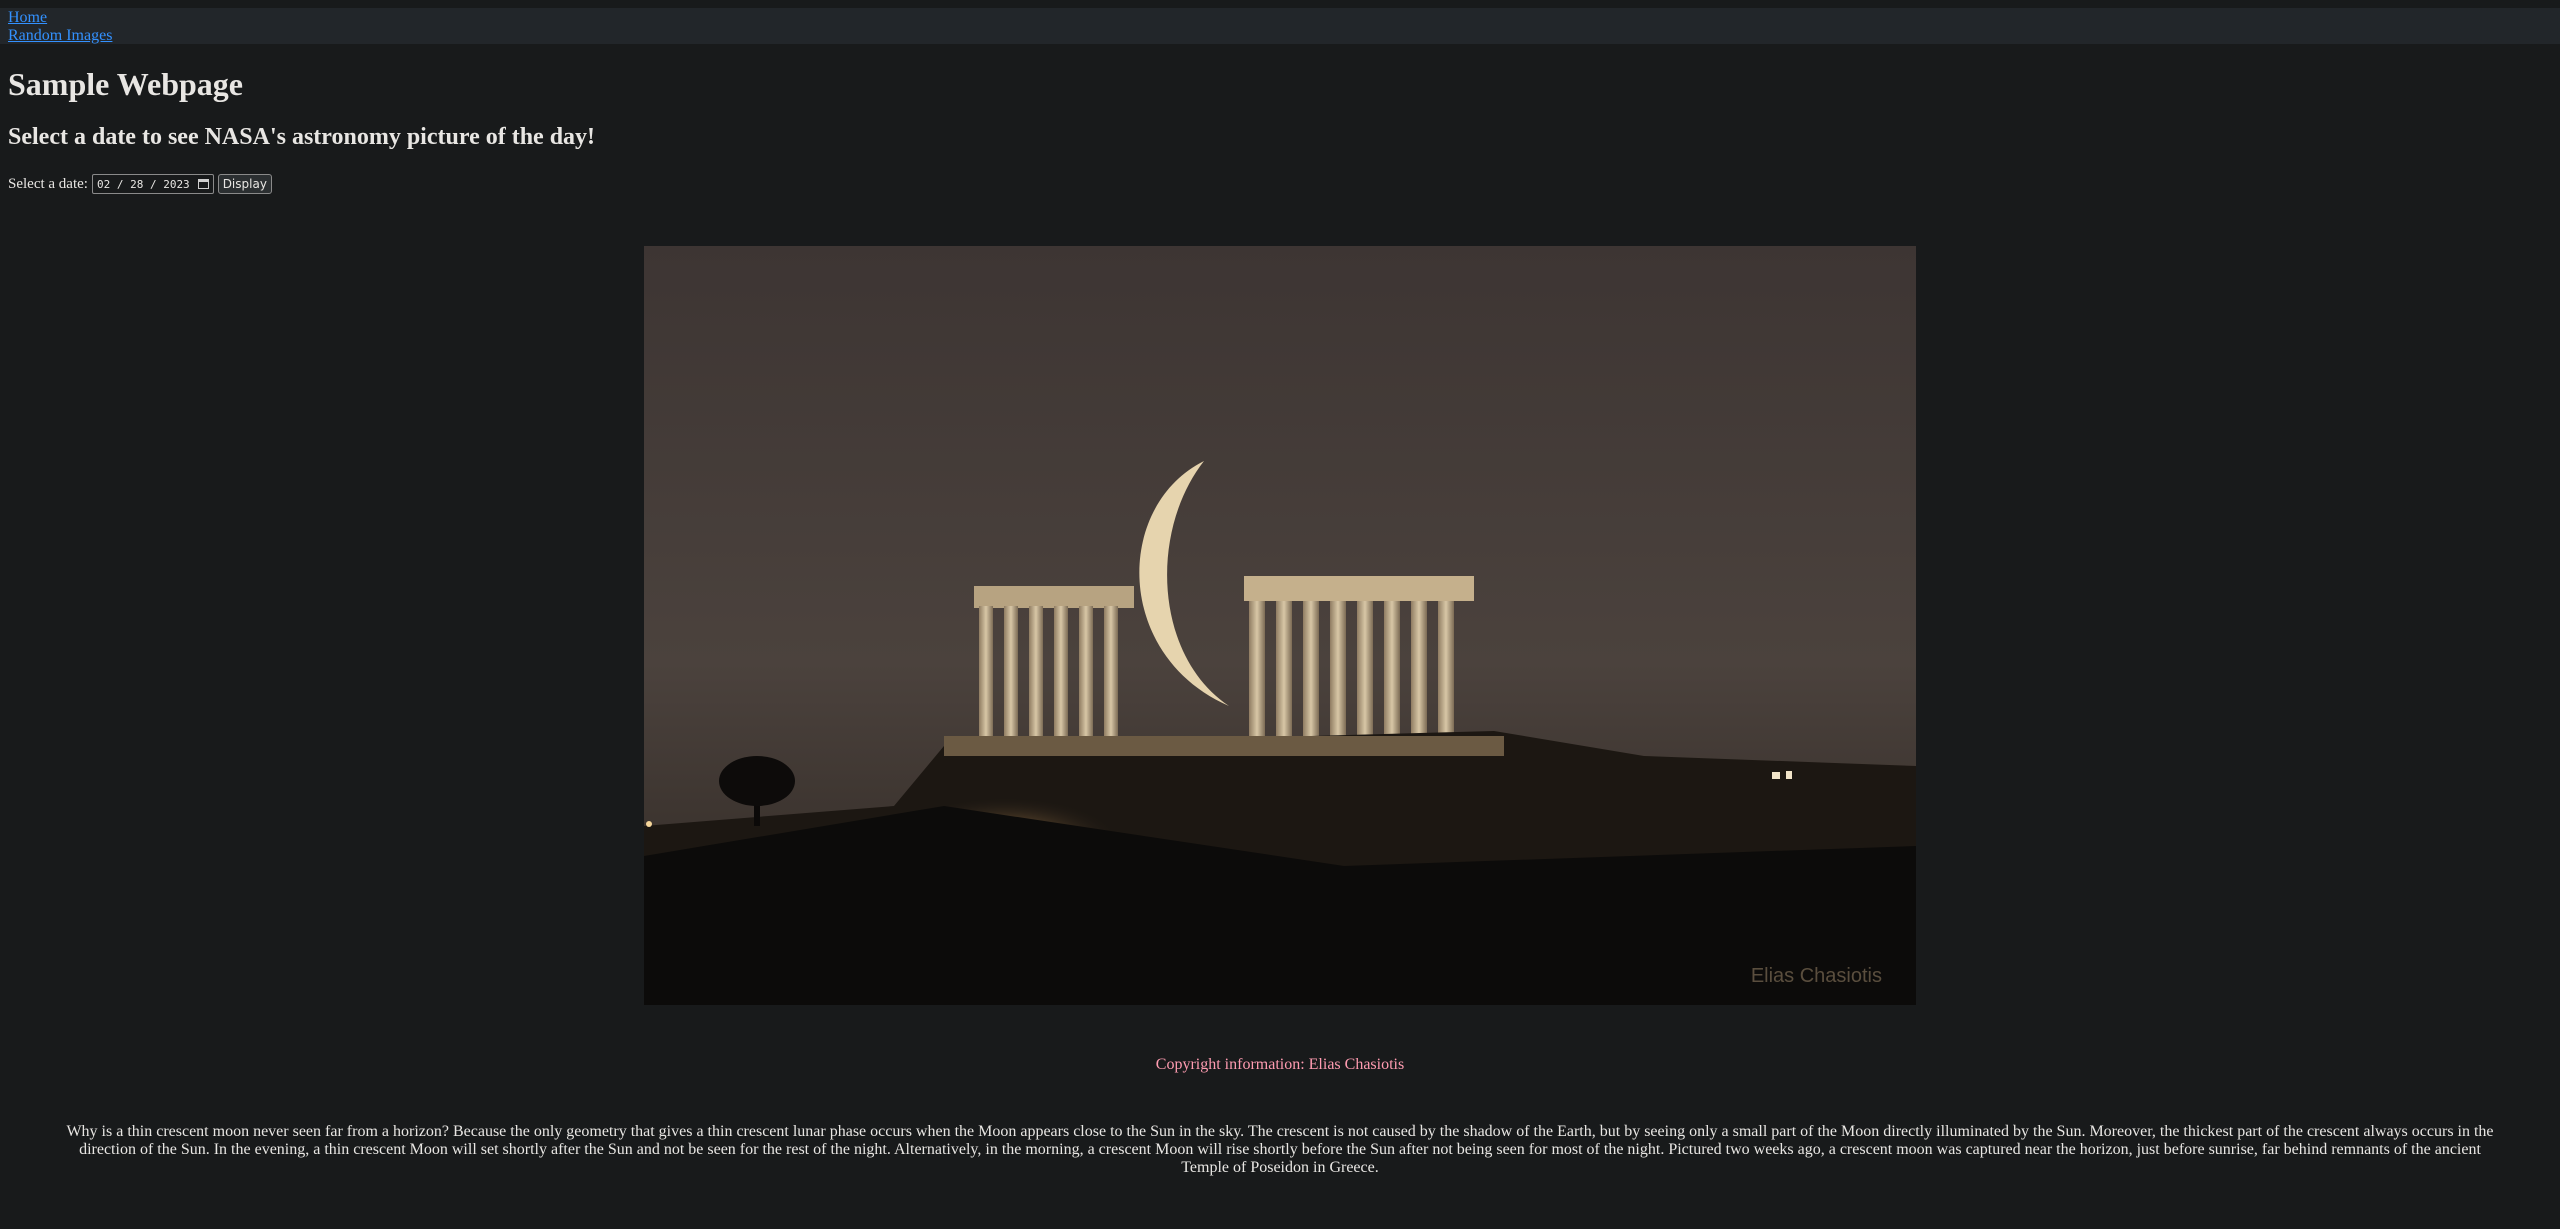  What do you see at coordinates (60, 36) in the screenshot?
I see `random-images-link: Random Images` at bounding box center [60, 36].